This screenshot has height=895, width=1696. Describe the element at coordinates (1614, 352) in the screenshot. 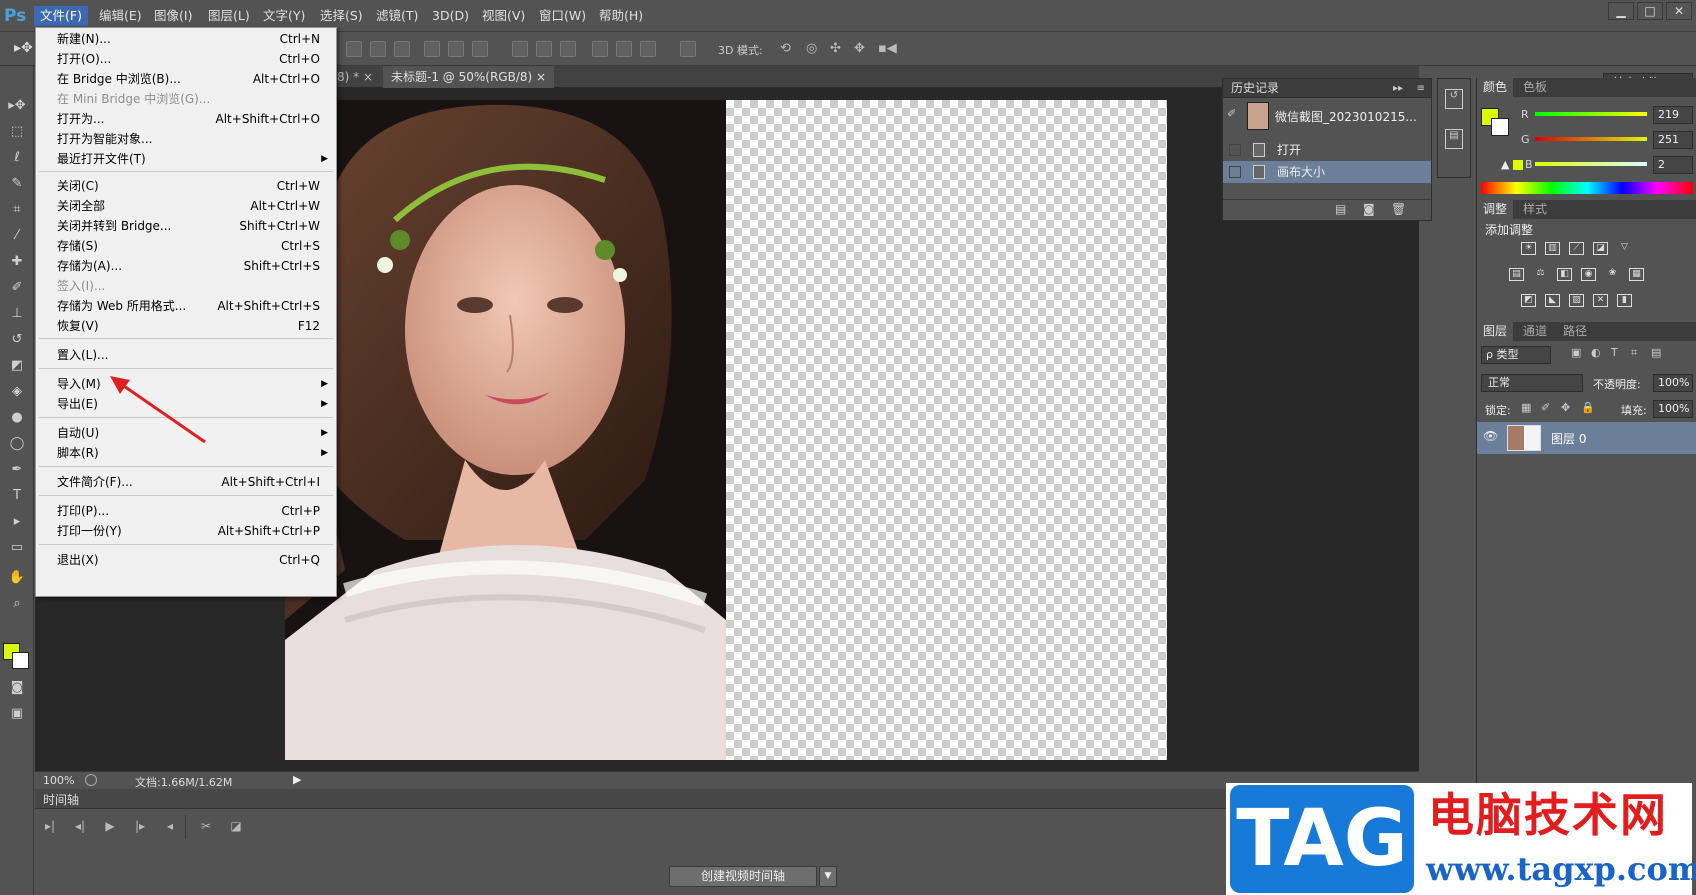

I see `filter-type-icon: T` at that location.